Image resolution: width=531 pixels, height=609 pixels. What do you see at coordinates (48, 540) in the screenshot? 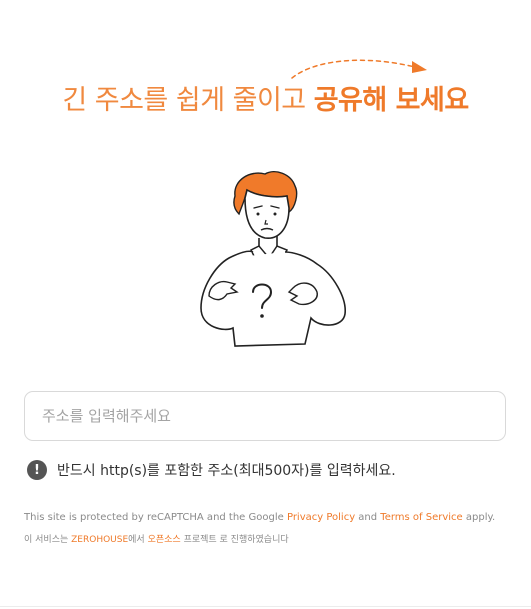
I see `credits-prefix: 이 서비스는` at bounding box center [48, 540].